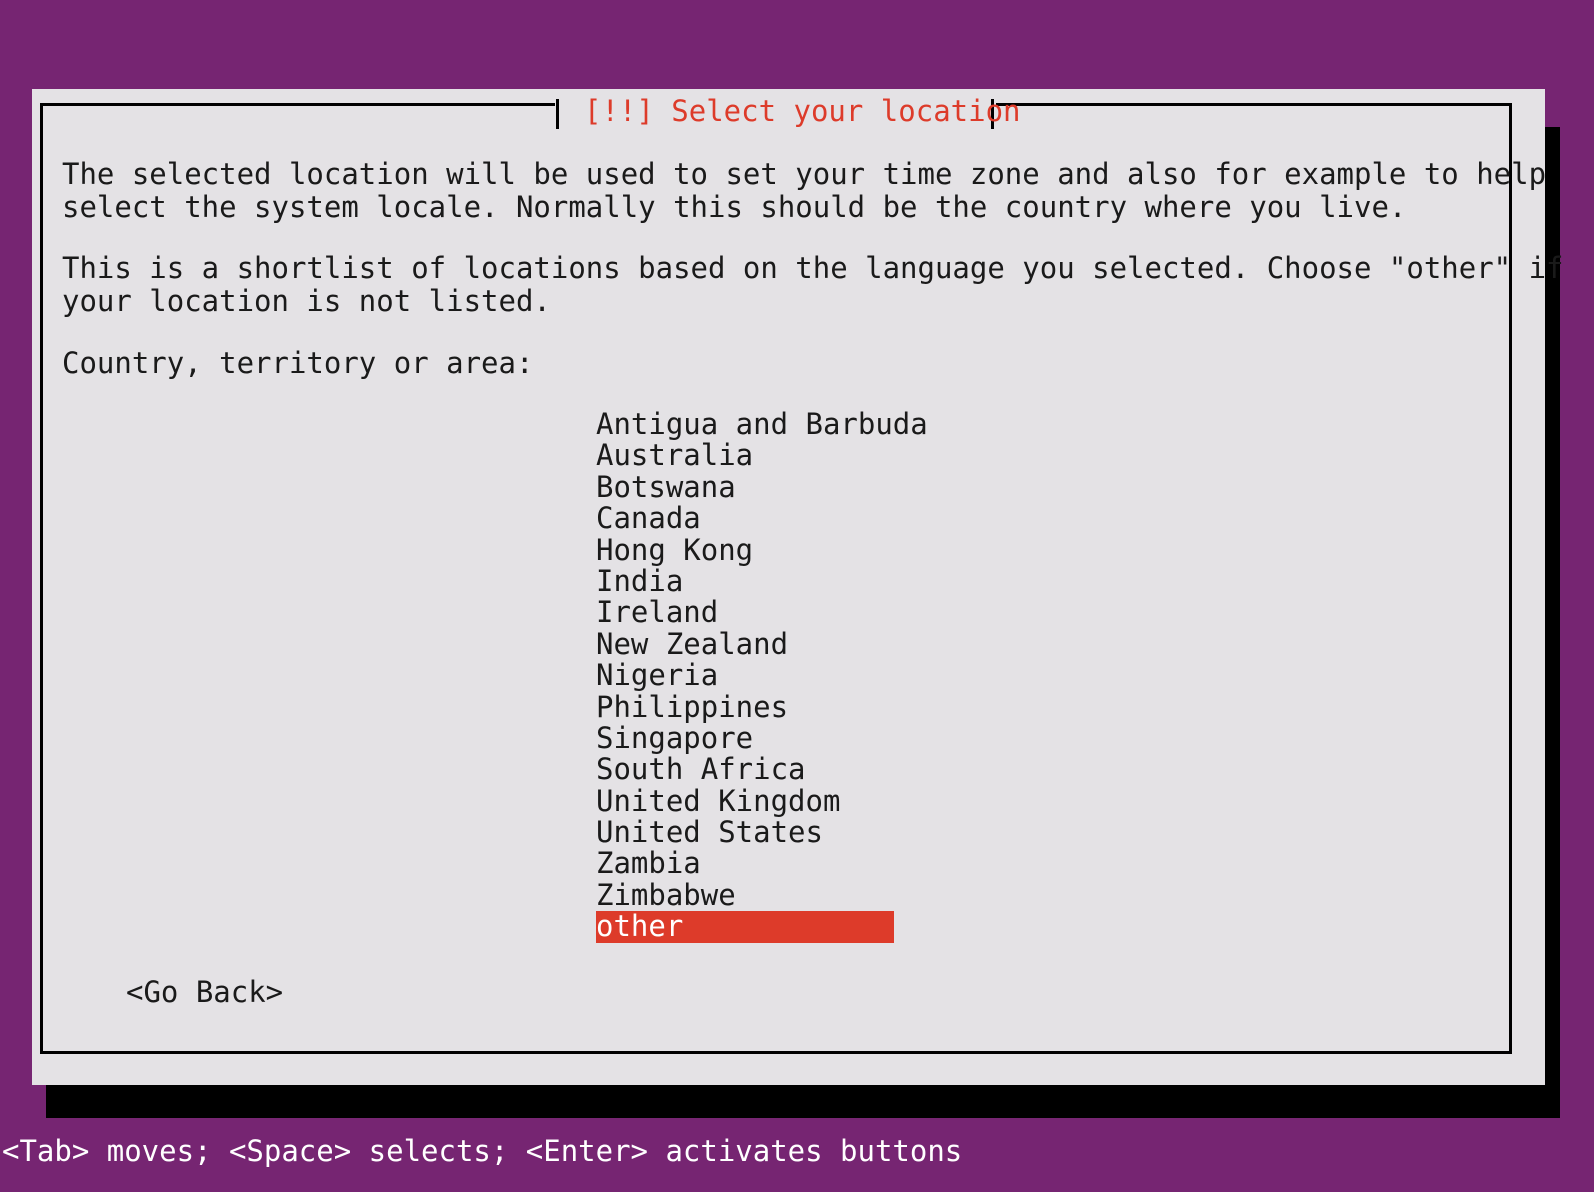 The image size is (1594, 1192). Describe the element at coordinates (1026, 424) in the screenshot. I see `country-list-item: Antigua and Barbuda` at that location.